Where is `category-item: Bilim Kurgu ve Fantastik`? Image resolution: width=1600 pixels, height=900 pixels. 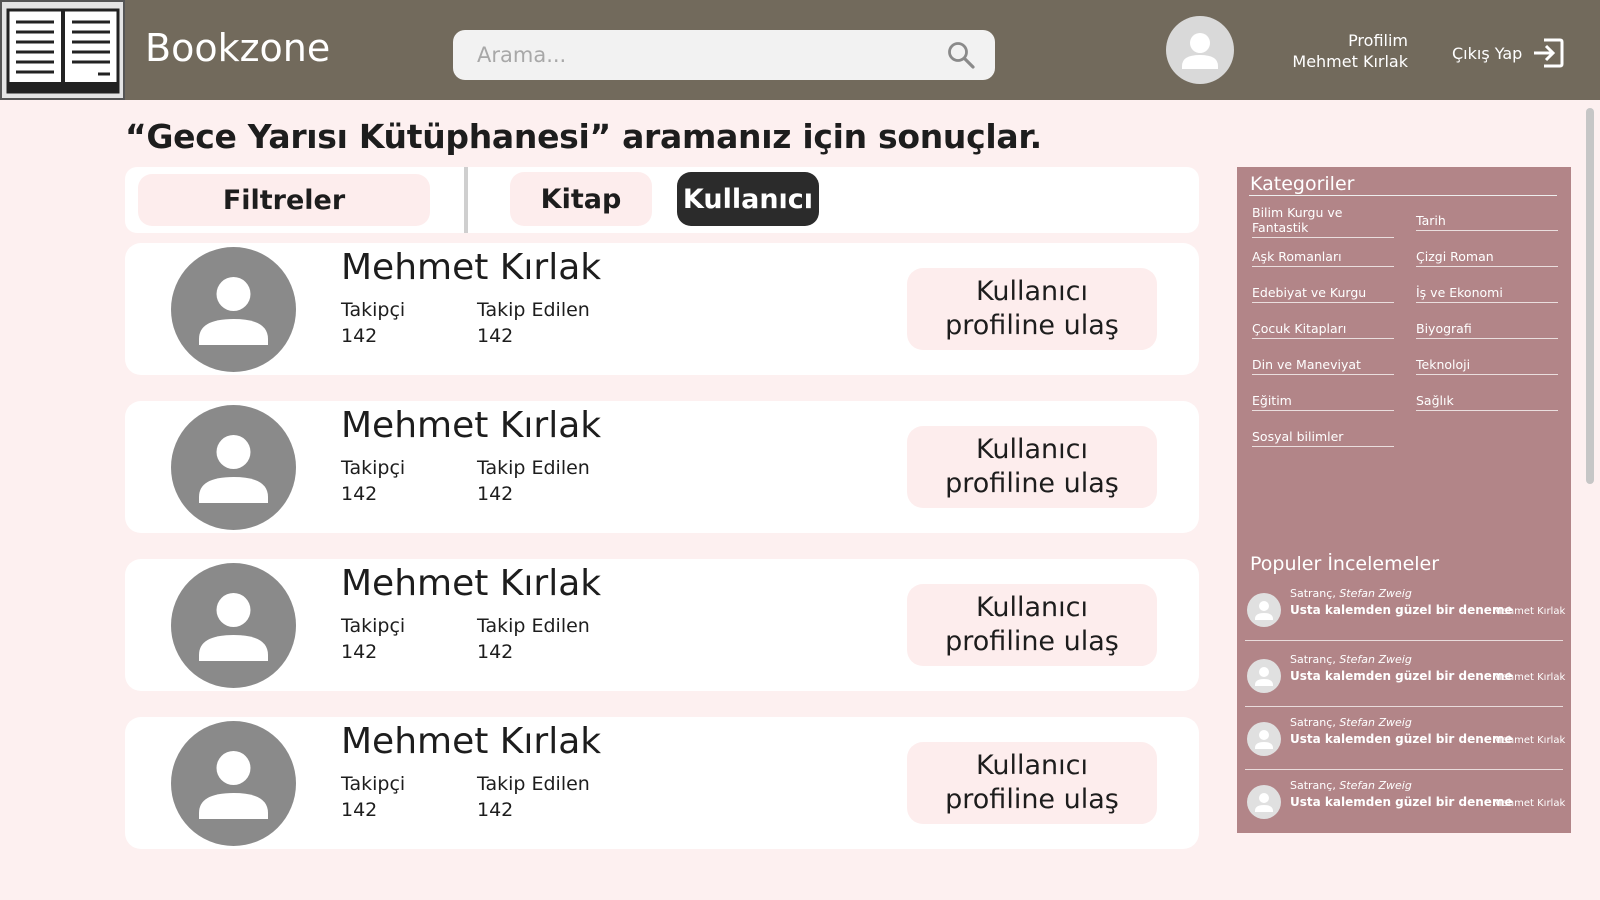
category-item: Bilim Kurgu ve Fantastik is located at coordinates (1323, 221).